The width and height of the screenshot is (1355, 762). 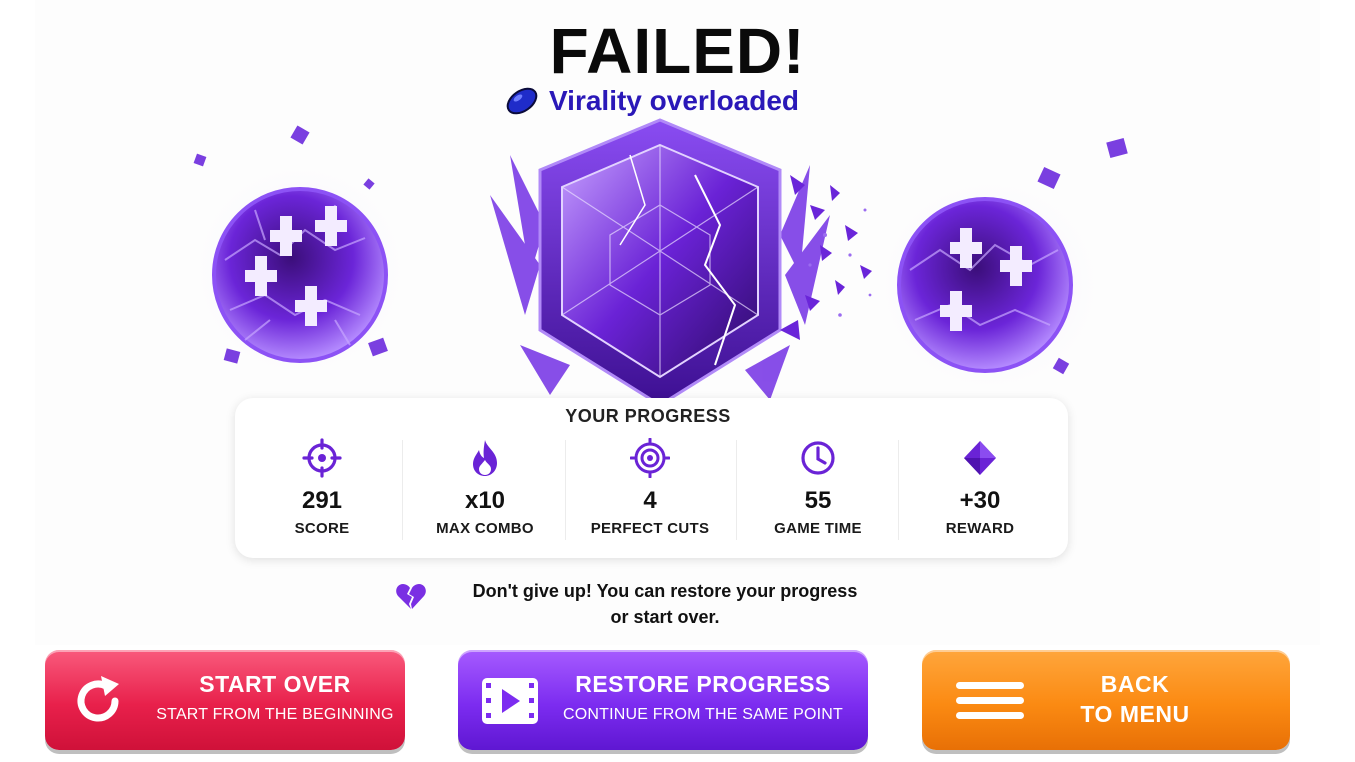 What do you see at coordinates (225, 700) in the screenshot?
I see `start-over-button: START OVER START FROM THE BEGINNING` at bounding box center [225, 700].